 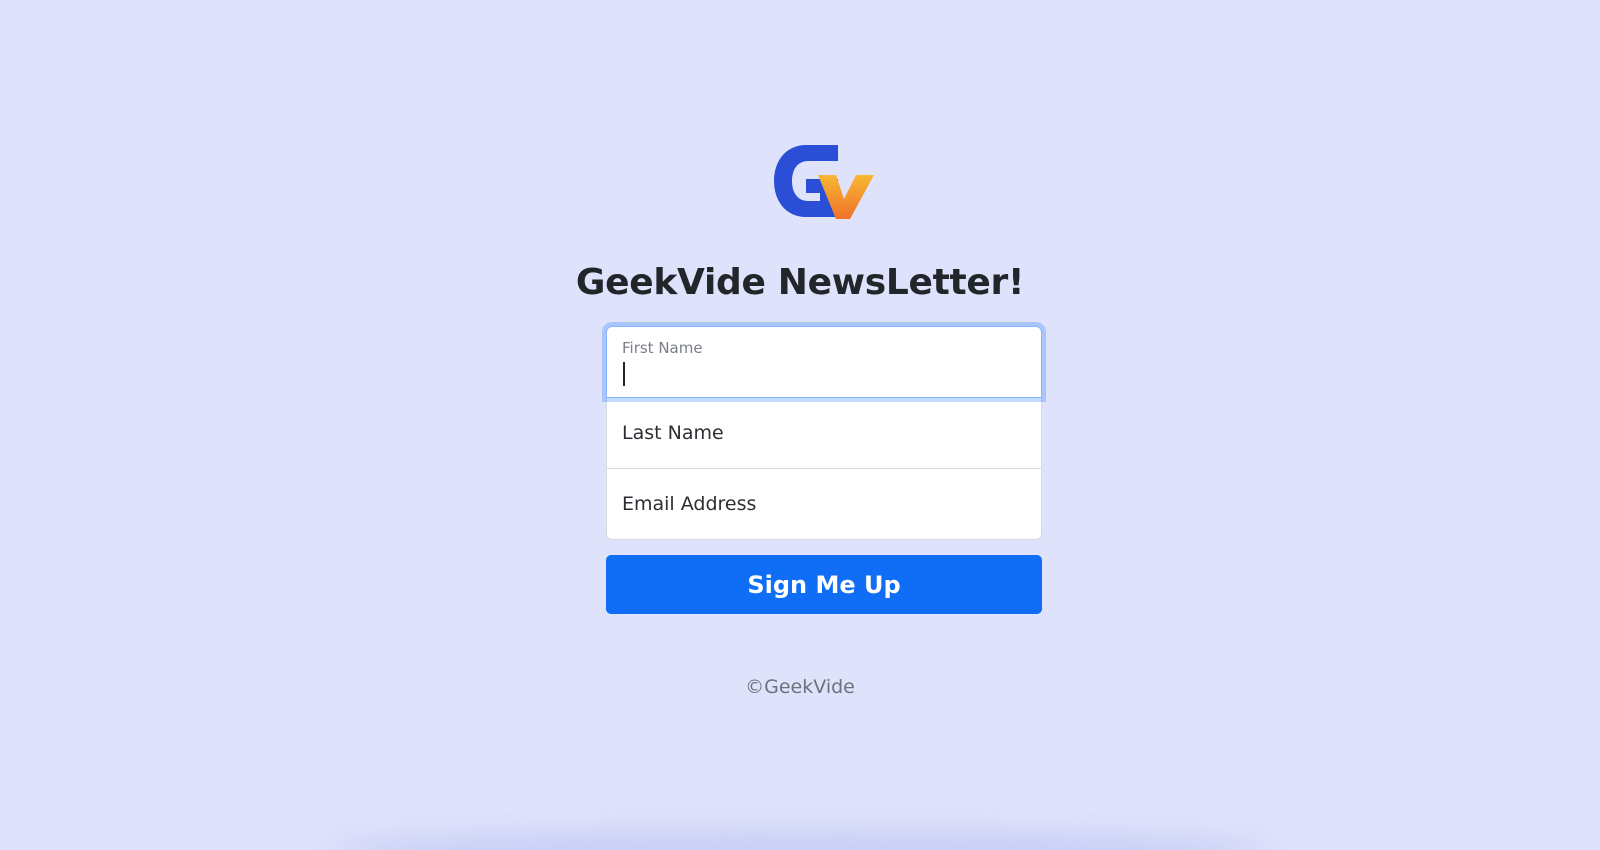 I want to click on email-field: Email Address, so click(x=824, y=504).